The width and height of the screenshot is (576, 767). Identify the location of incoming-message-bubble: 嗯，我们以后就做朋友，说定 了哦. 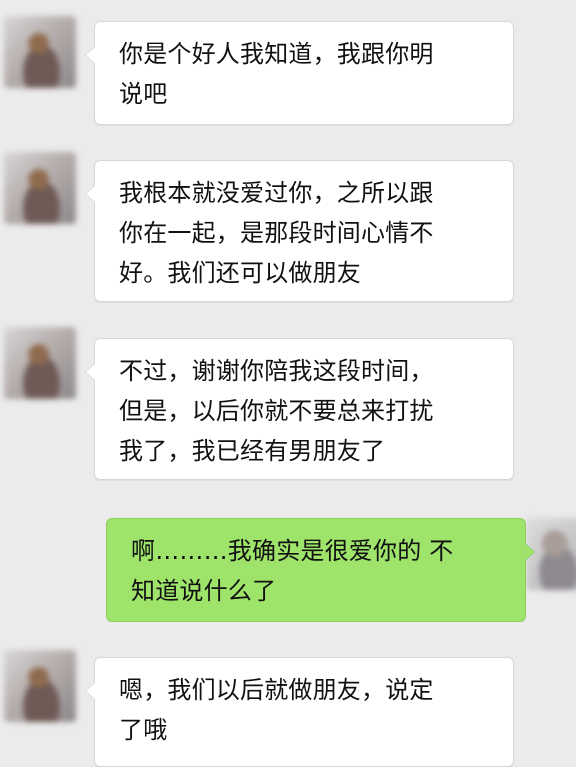
(299, 712).